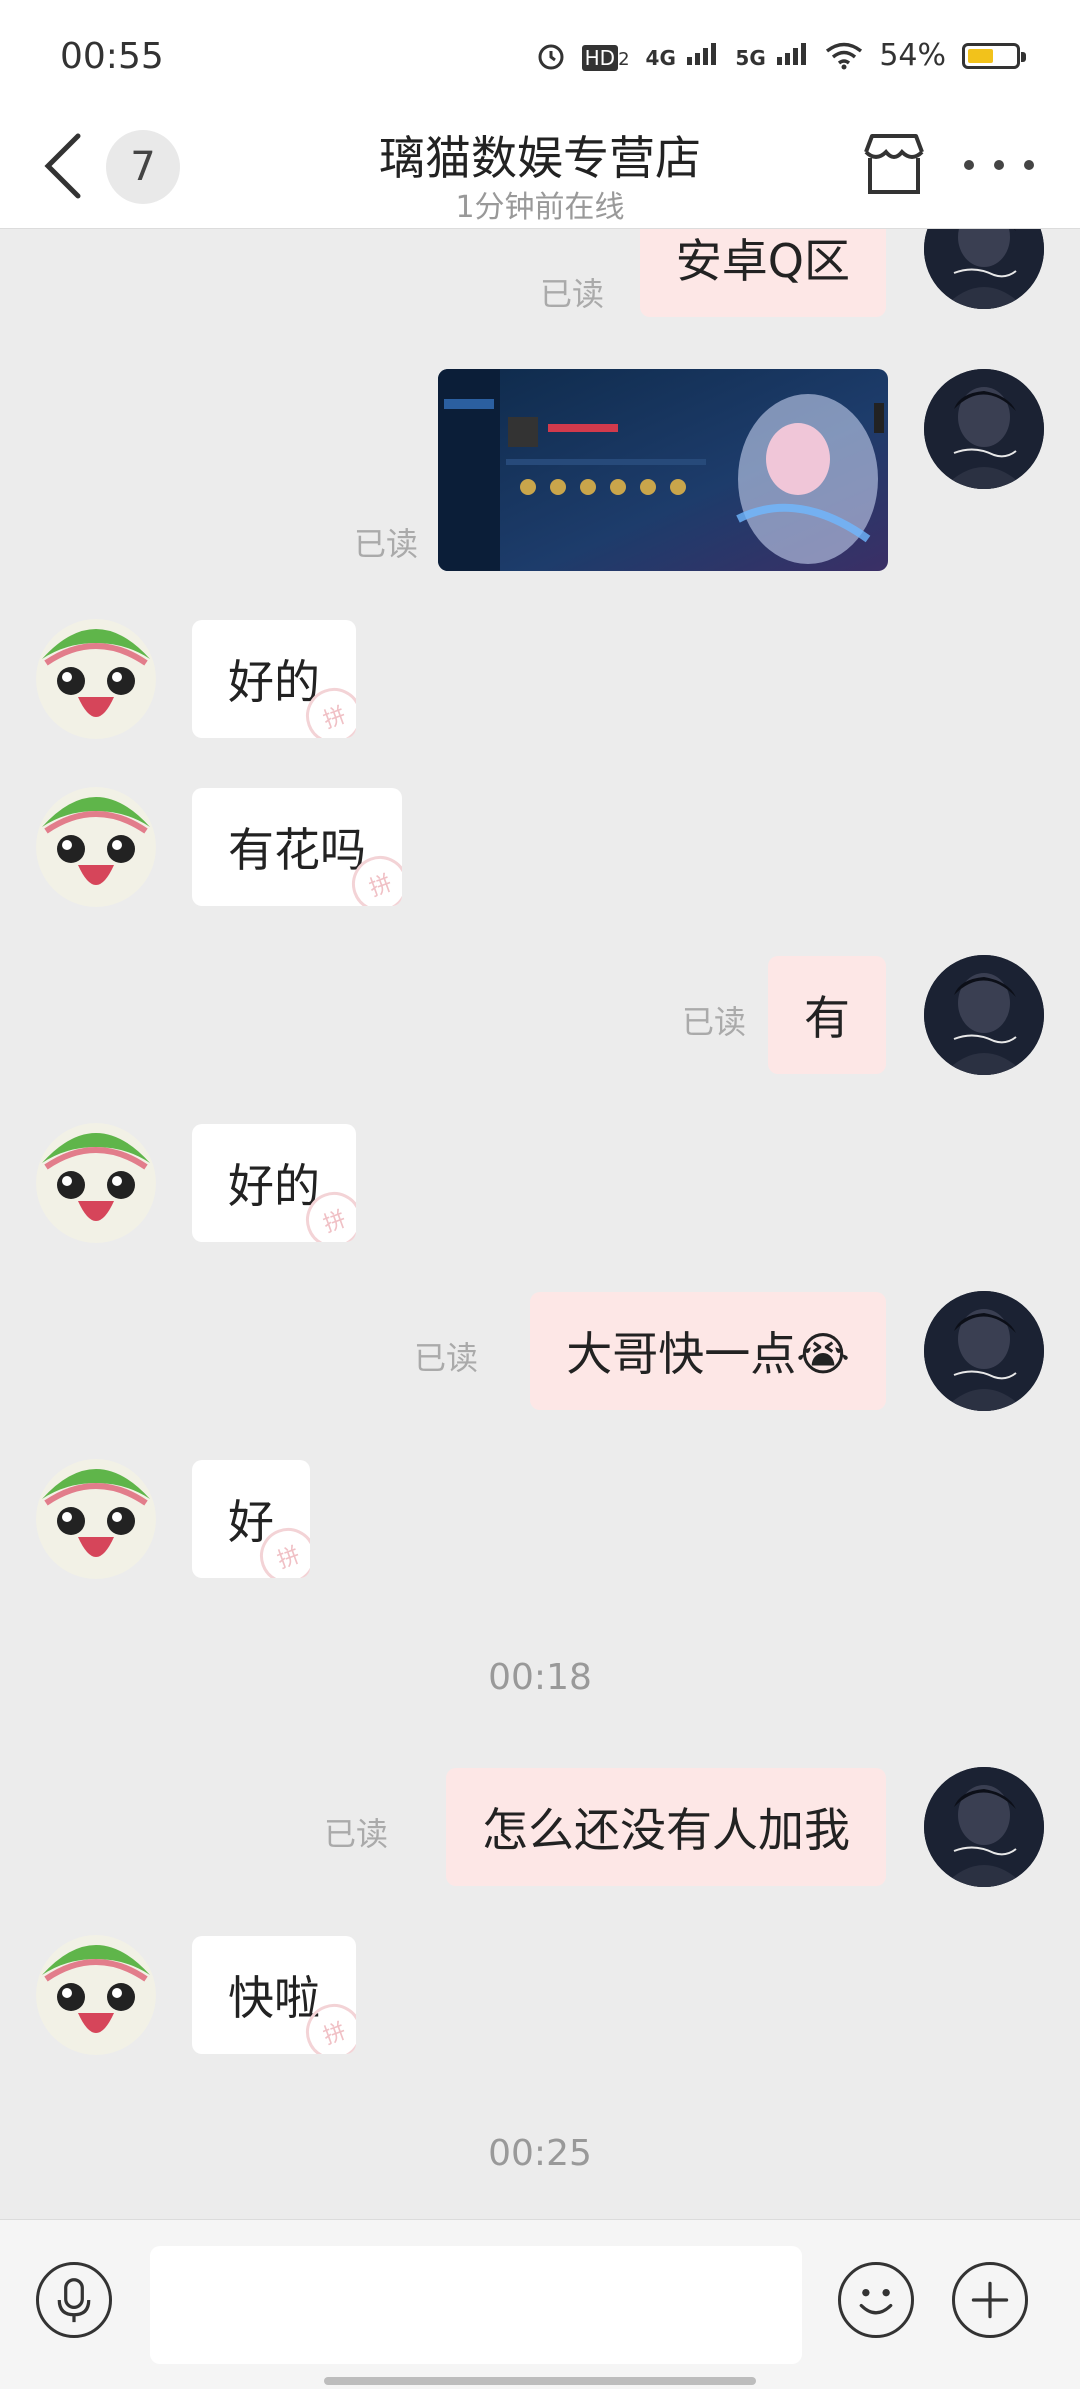 Image resolution: width=1080 pixels, height=2389 pixels. I want to click on battery-fill, so click(980, 55).